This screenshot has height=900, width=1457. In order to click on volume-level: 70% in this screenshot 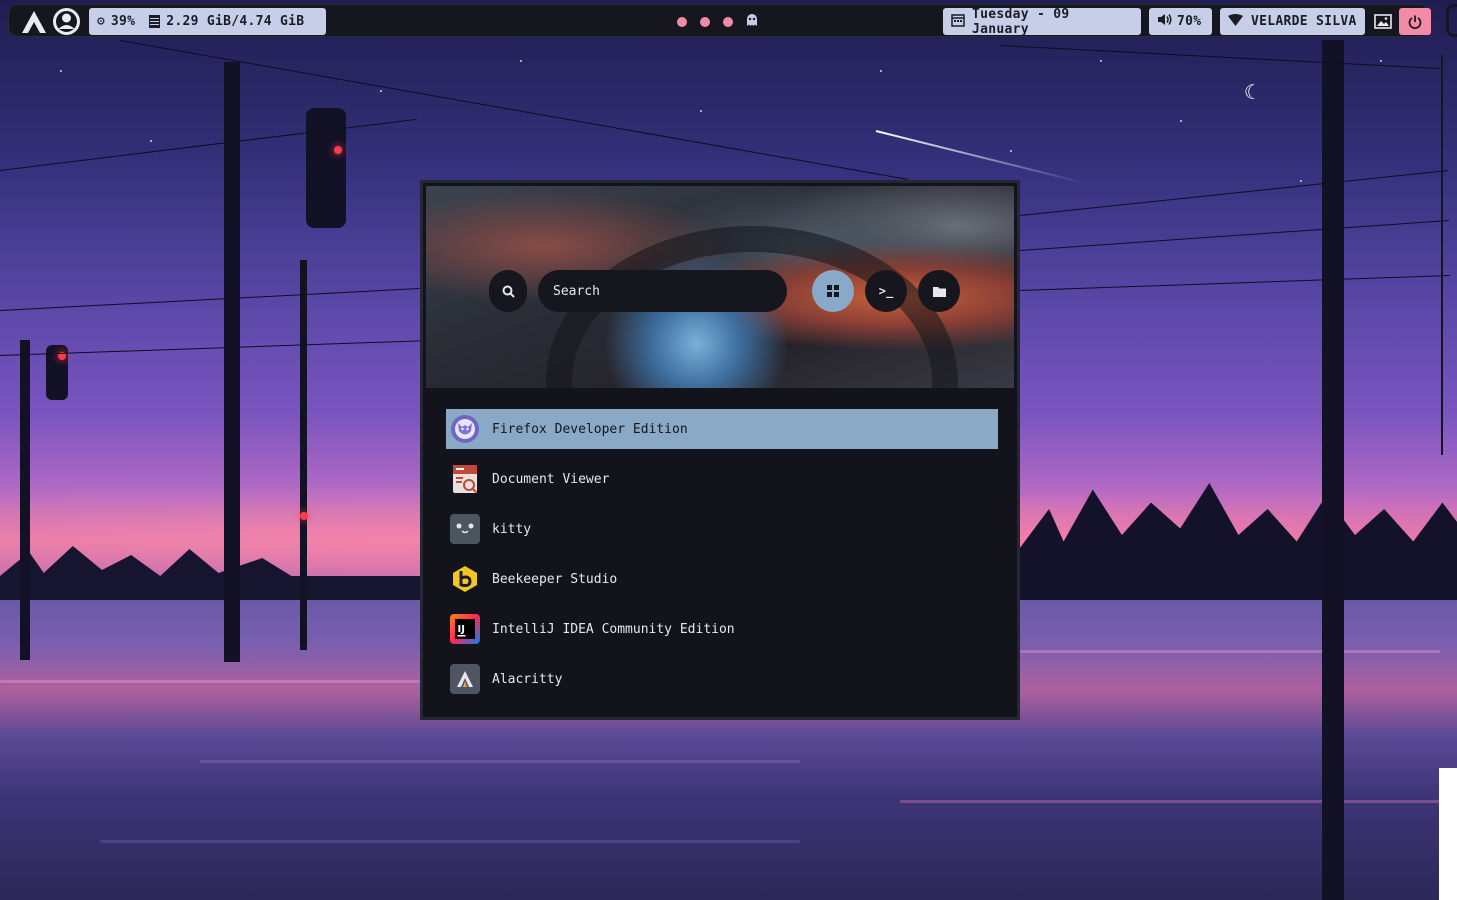, I will do `click(1189, 21)`.